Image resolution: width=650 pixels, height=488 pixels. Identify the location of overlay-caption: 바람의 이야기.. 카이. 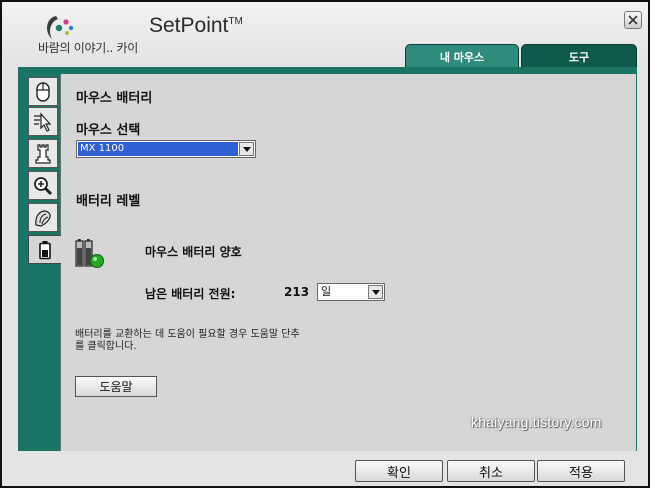
(88, 48).